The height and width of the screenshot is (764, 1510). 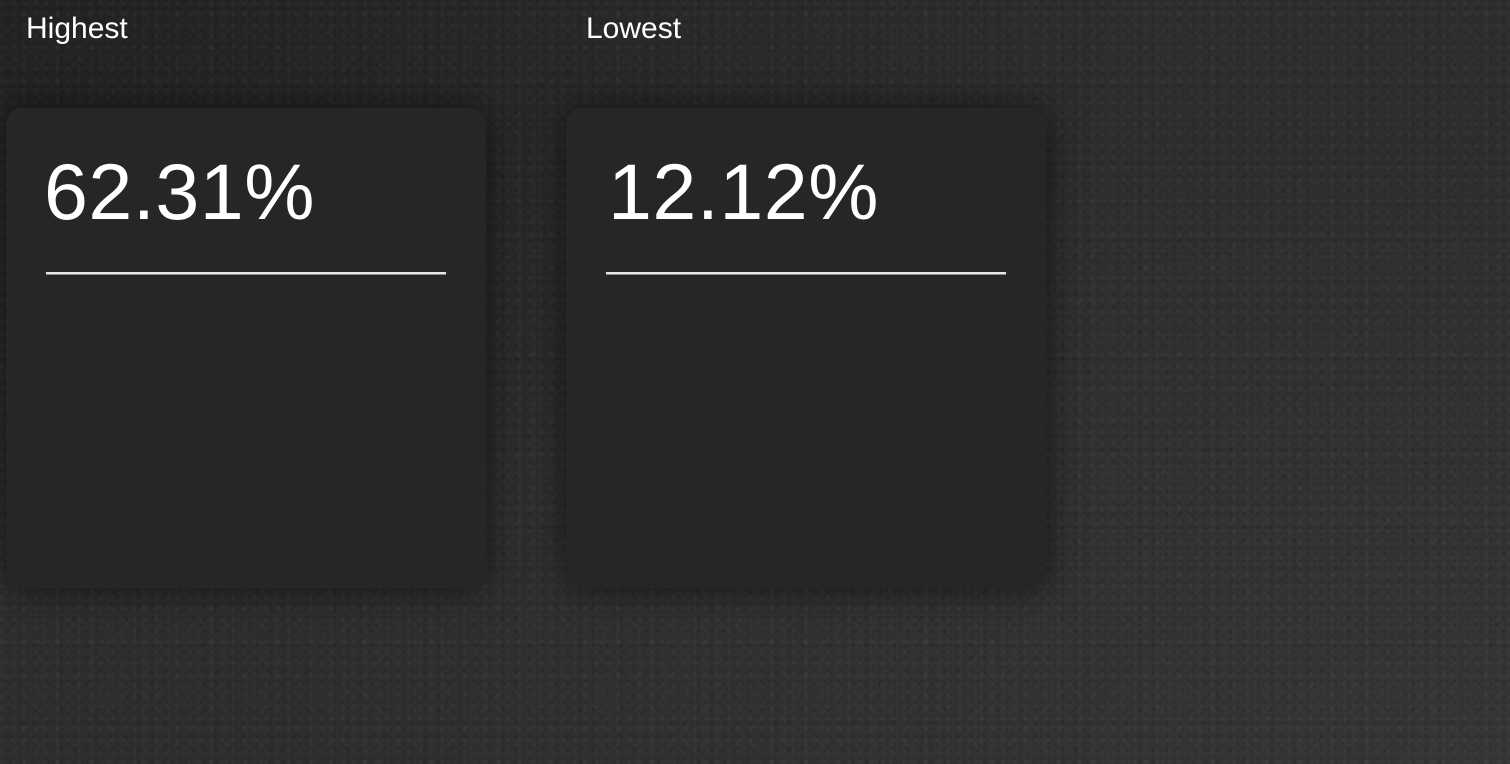 What do you see at coordinates (179, 191) in the screenshot?
I see `highest-value: 62.31%` at bounding box center [179, 191].